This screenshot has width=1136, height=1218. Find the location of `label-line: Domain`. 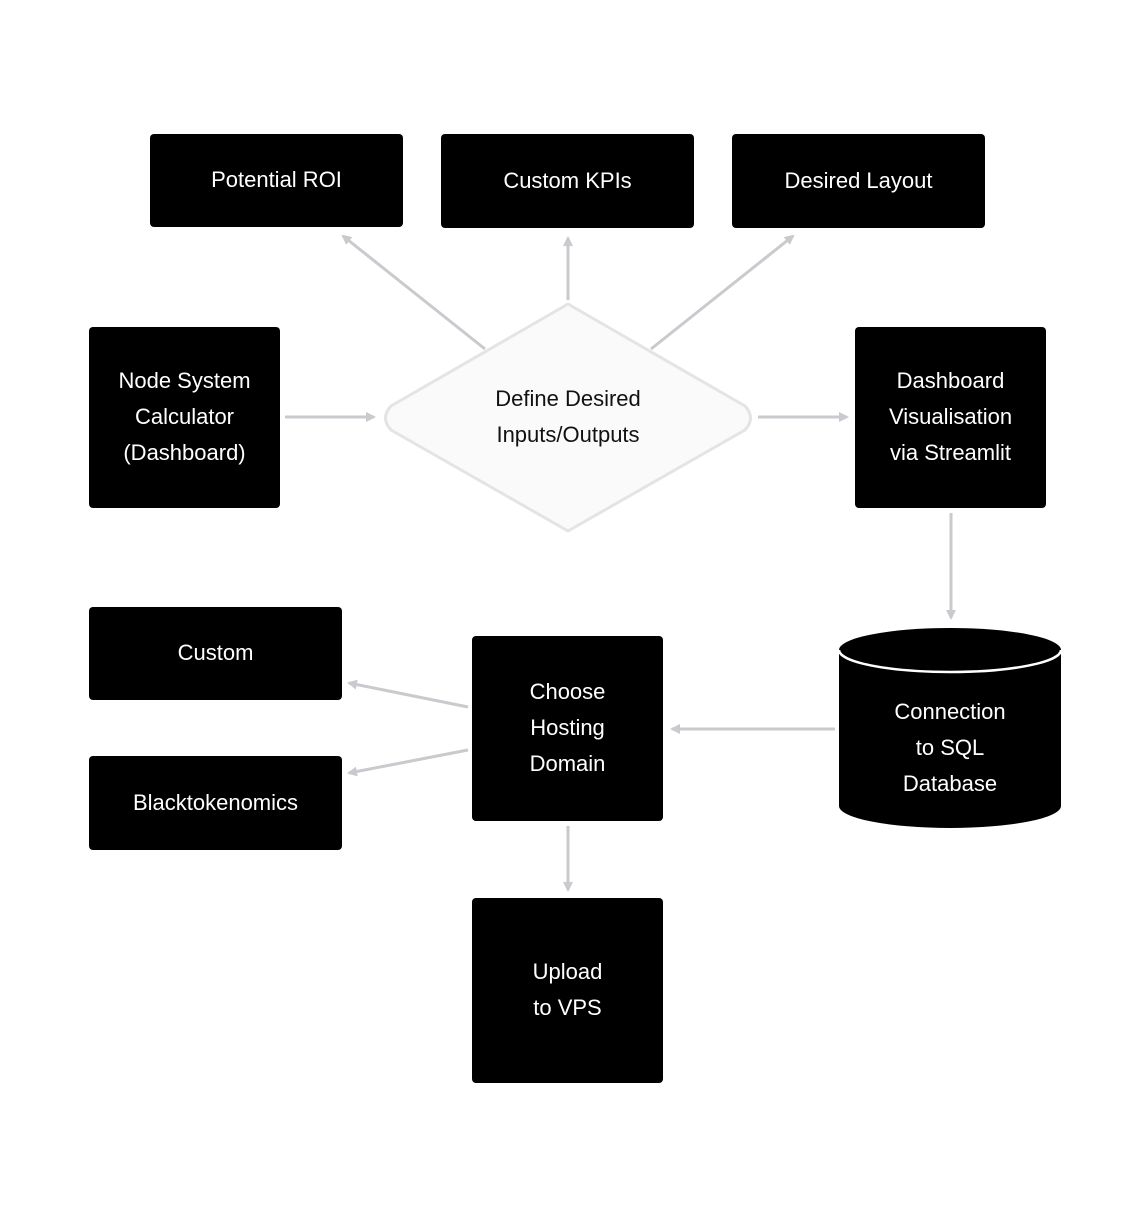

label-line: Domain is located at coordinates (568, 763).